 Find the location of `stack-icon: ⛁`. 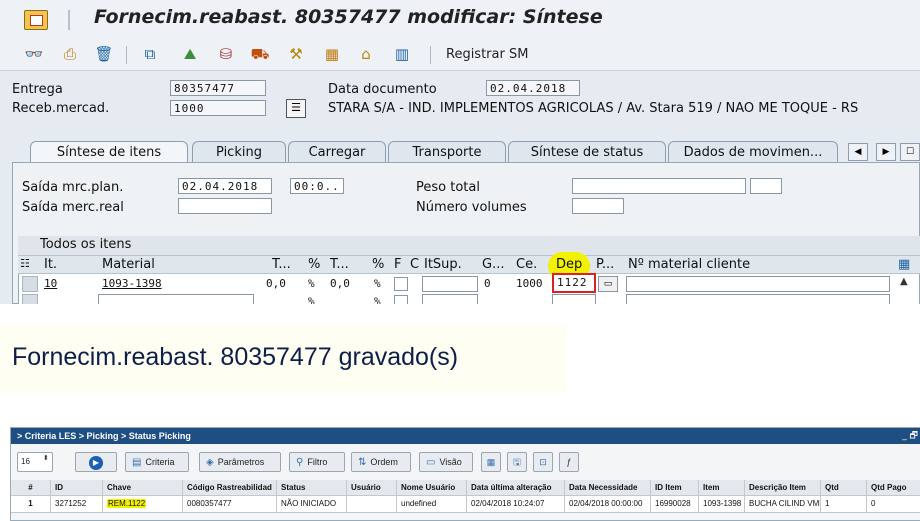

stack-icon: ⛁ is located at coordinates (226, 54).